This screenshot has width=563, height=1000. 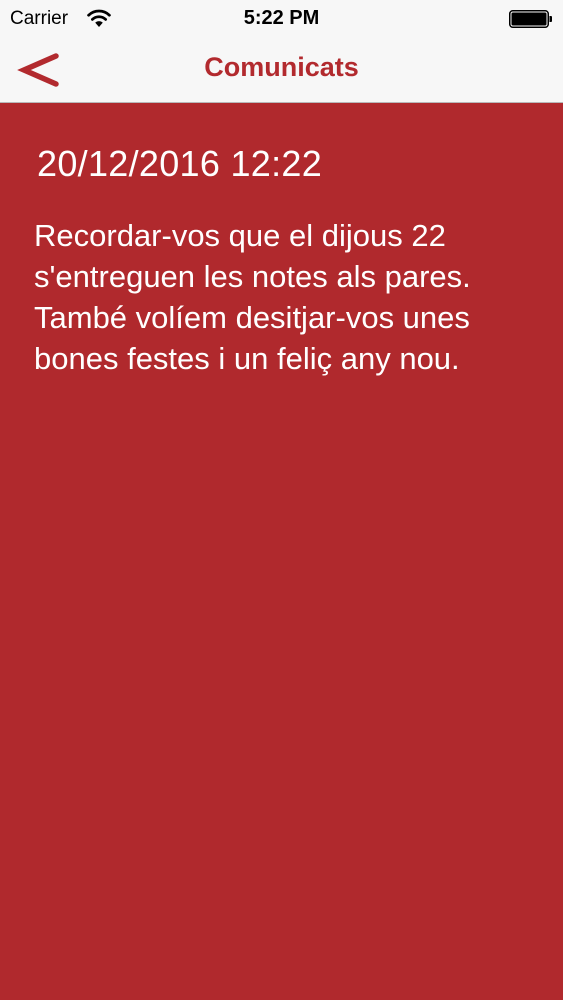 What do you see at coordinates (180, 163) in the screenshot?
I see `message-date: 20/12/2016 12:22` at bounding box center [180, 163].